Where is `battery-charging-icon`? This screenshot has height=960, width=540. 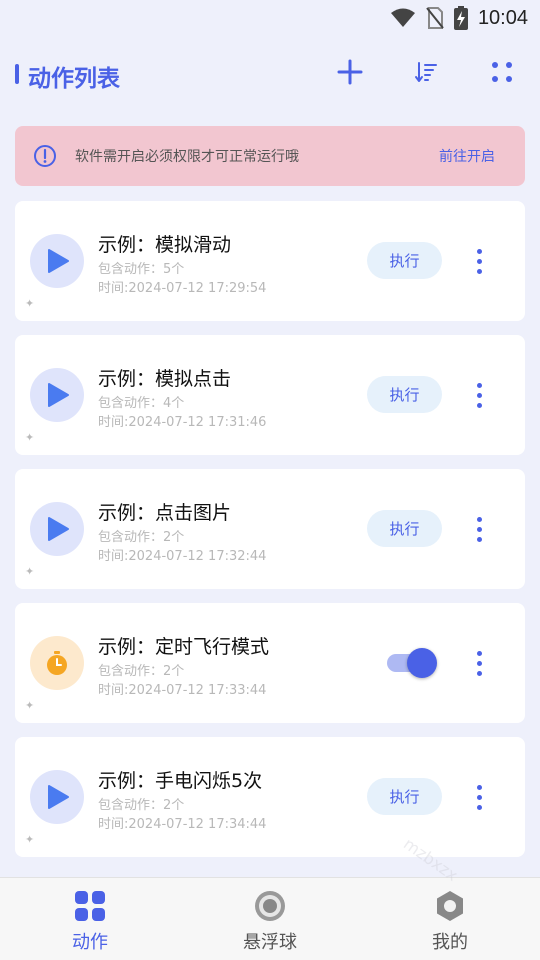
battery-charging-icon is located at coordinates (460, 18).